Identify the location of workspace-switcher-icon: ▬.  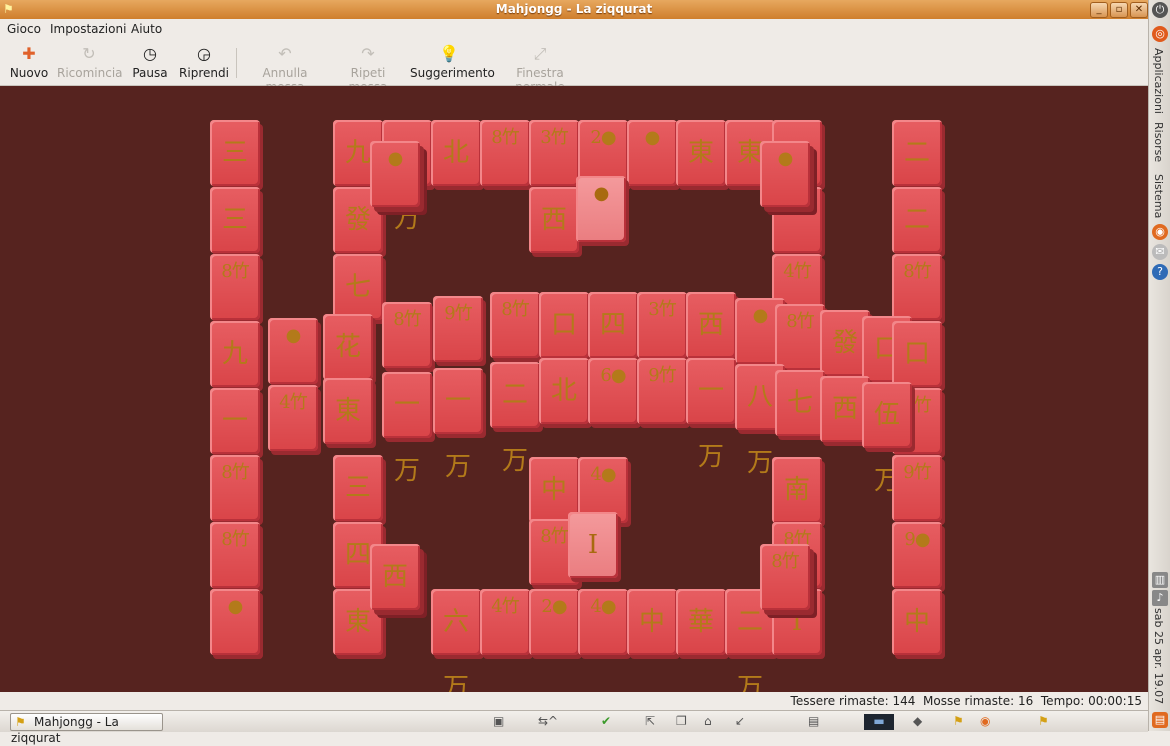
(879, 722).